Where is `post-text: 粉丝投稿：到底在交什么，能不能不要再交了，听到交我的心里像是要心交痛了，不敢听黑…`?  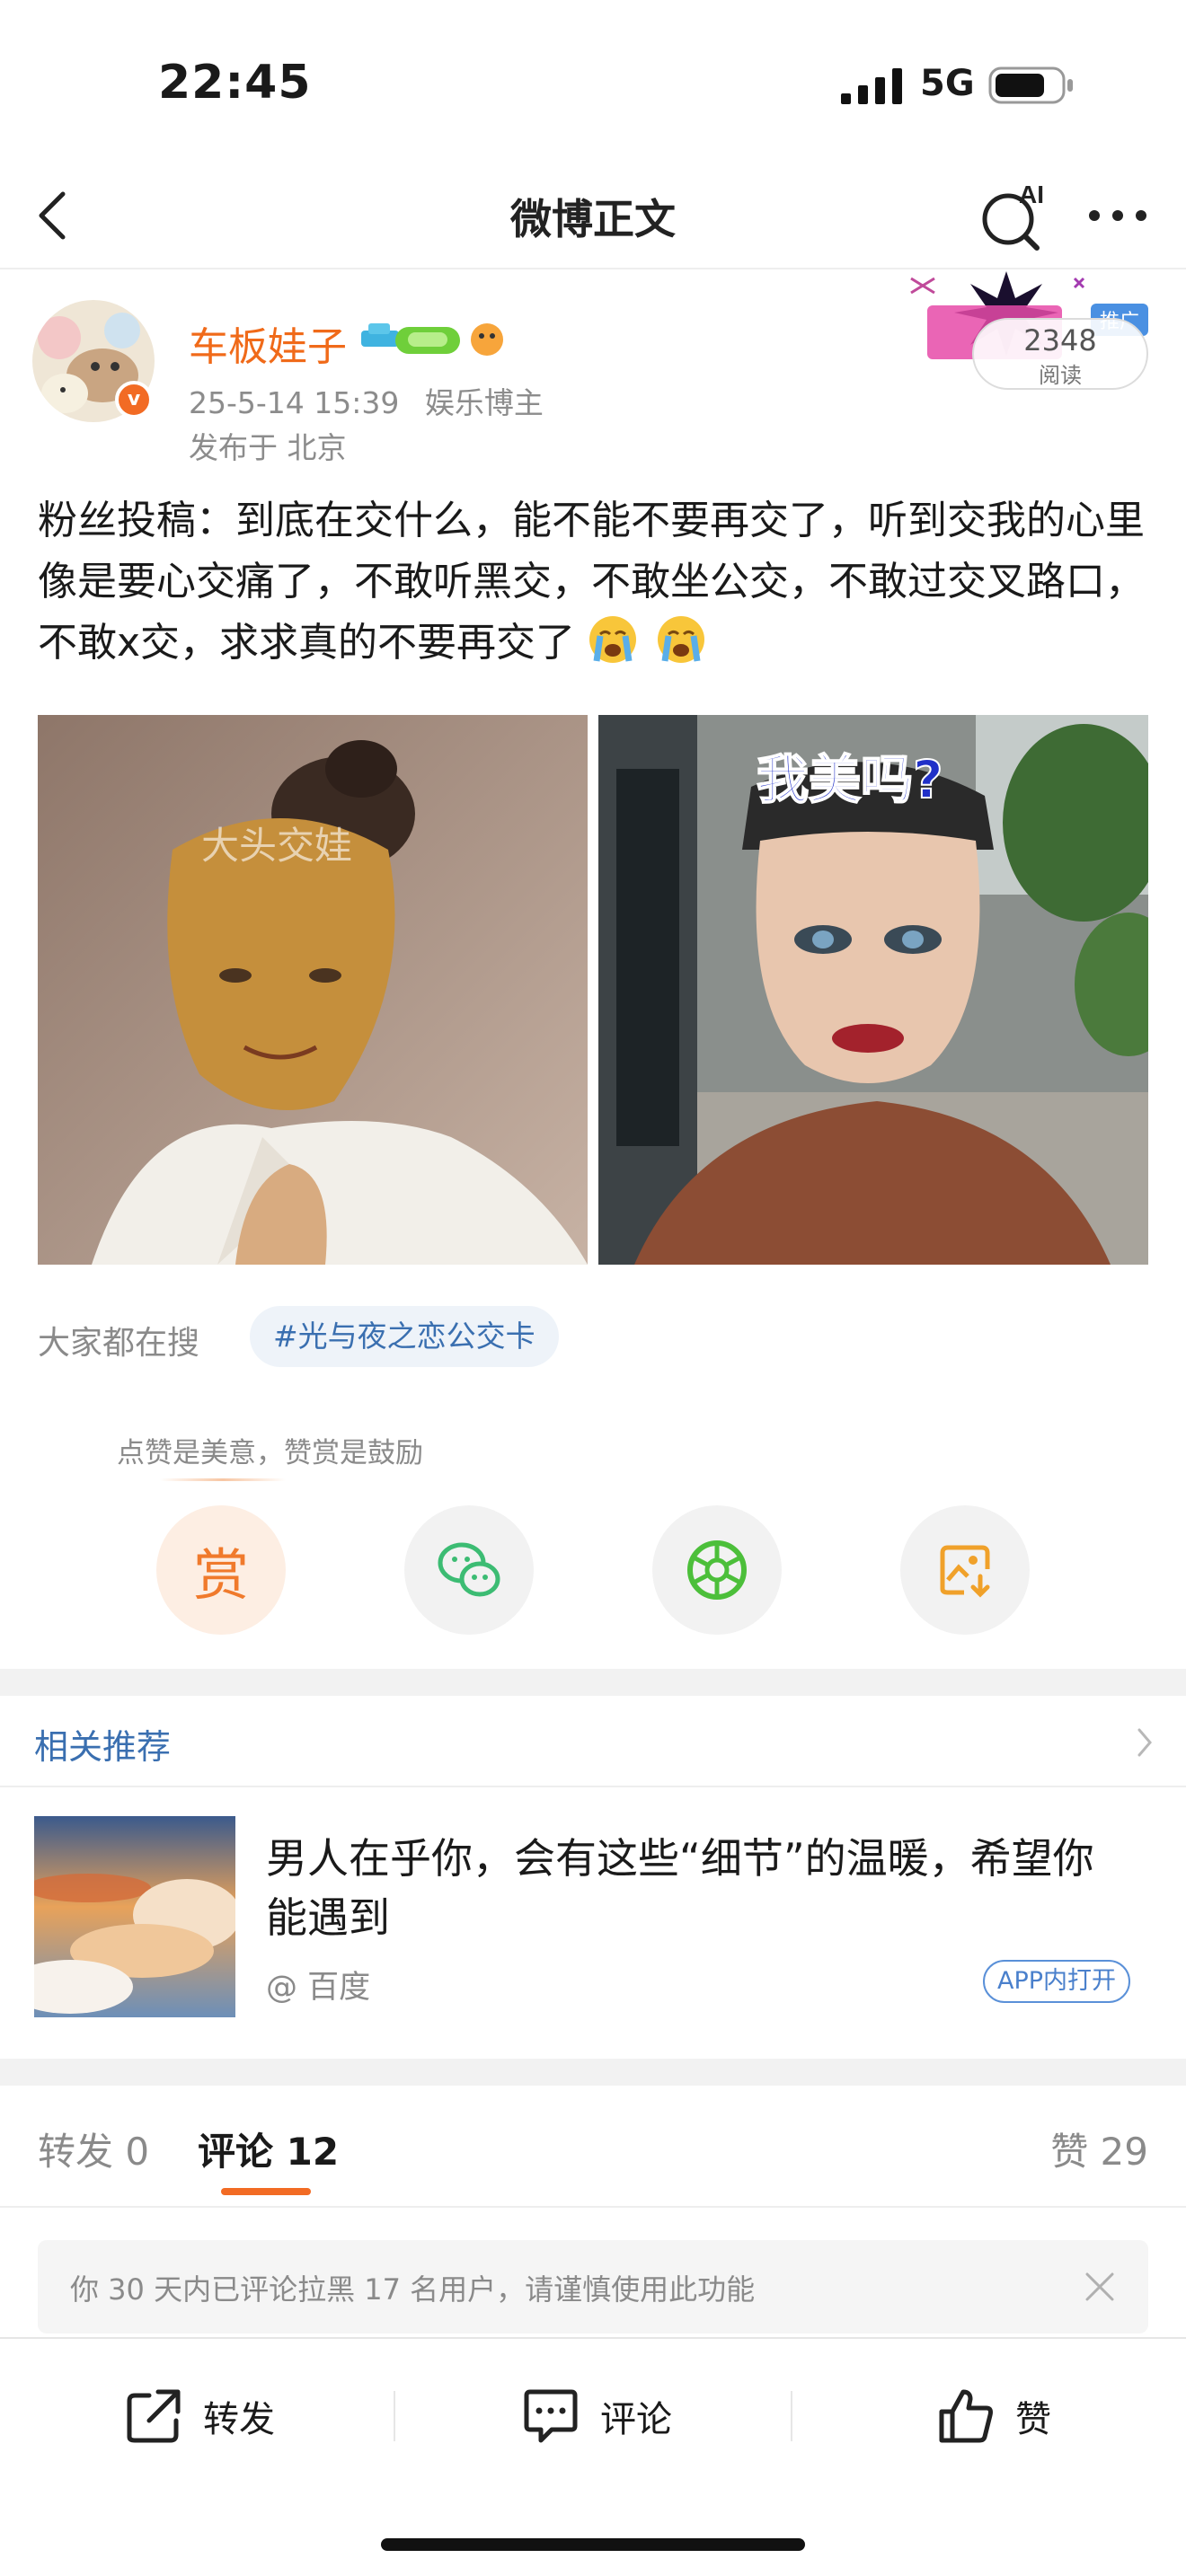
post-text: 粉丝投稿：到底在交什么，能不能不要再交了，听到交我的心里像是要心交痛了，不敢听黑… is located at coordinates (595, 582).